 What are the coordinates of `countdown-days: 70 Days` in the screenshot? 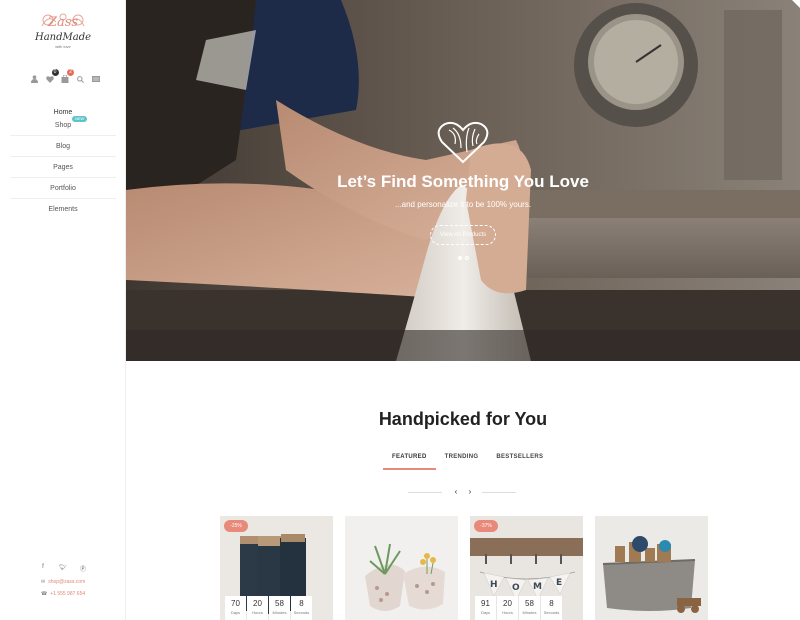 It's located at (235, 608).